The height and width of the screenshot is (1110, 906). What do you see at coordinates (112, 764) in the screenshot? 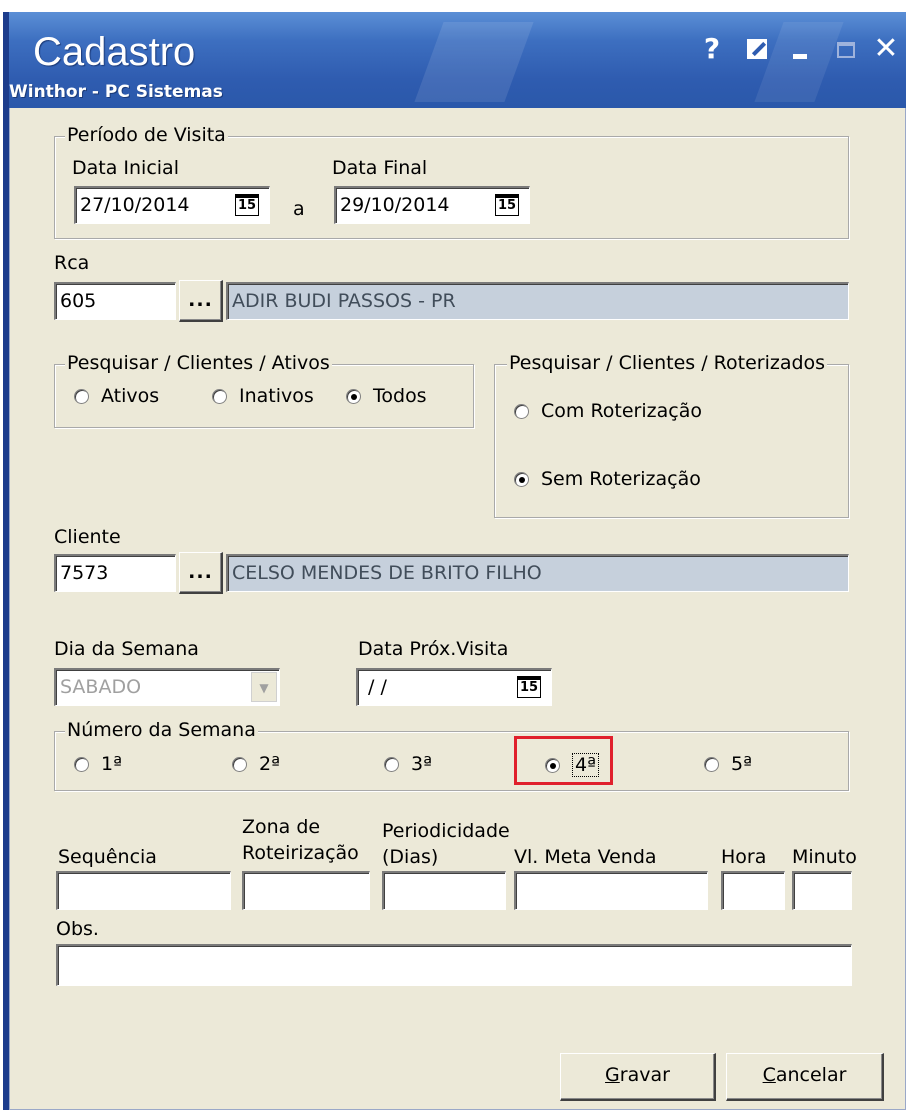
I see `radio-label: 1ª` at bounding box center [112, 764].